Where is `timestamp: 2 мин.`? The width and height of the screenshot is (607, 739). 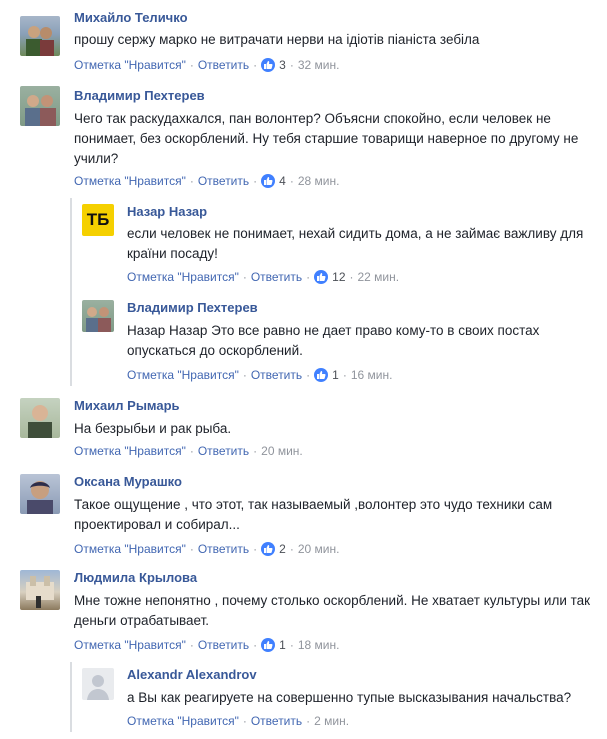 timestamp: 2 мин. is located at coordinates (331, 721).